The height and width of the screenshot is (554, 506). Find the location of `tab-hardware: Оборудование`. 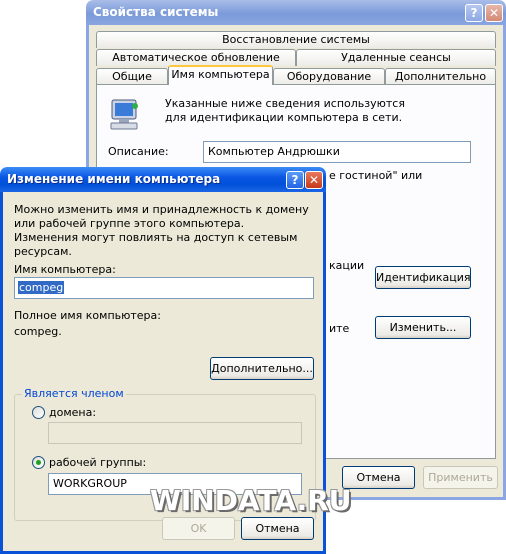

tab-hardware: Оборудование is located at coordinates (329, 76).